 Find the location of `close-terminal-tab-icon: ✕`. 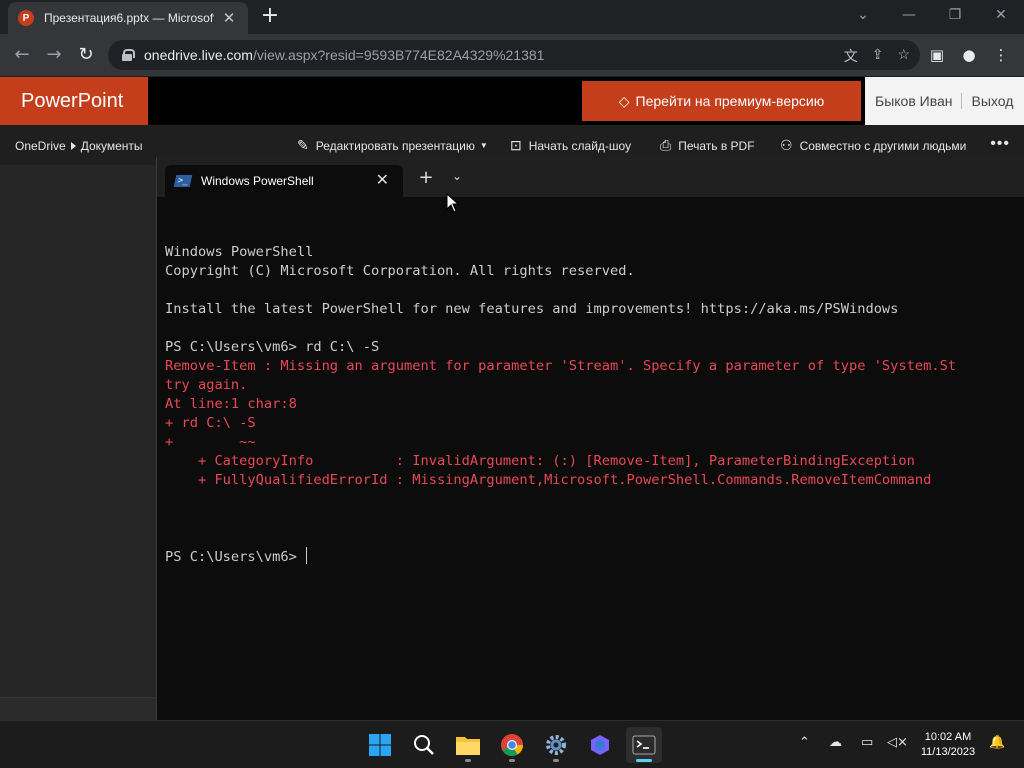

close-terminal-tab-icon: ✕ is located at coordinates (382, 179).